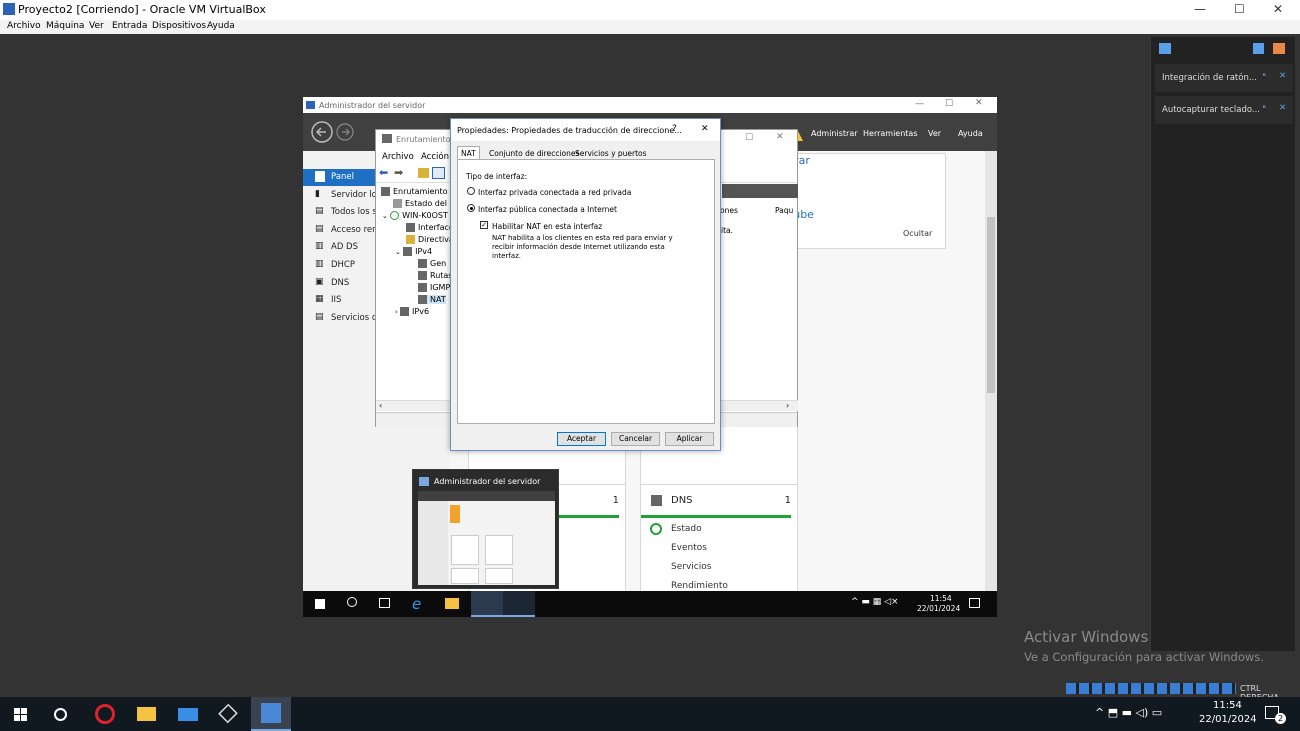 The width and height of the screenshot is (1300, 731). Describe the element at coordinates (129, 26) in the screenshot. I see `menu-entrada: Entrada` at that location.